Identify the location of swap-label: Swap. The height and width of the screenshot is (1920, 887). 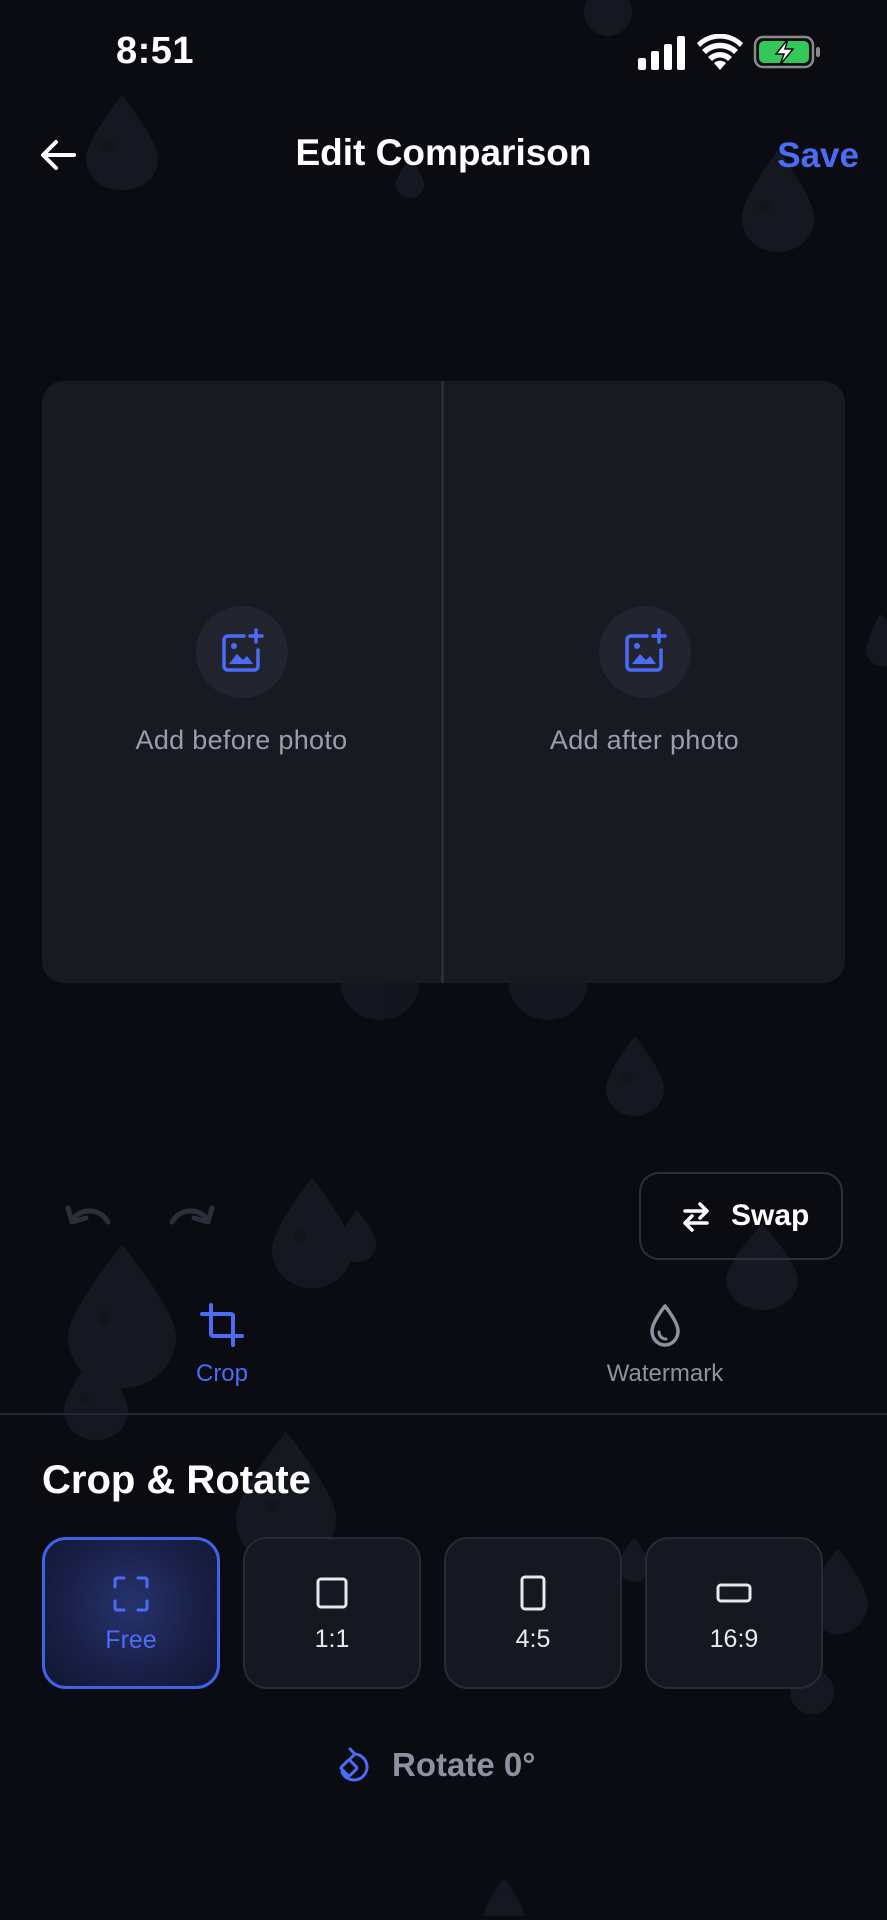
(770, 1215).